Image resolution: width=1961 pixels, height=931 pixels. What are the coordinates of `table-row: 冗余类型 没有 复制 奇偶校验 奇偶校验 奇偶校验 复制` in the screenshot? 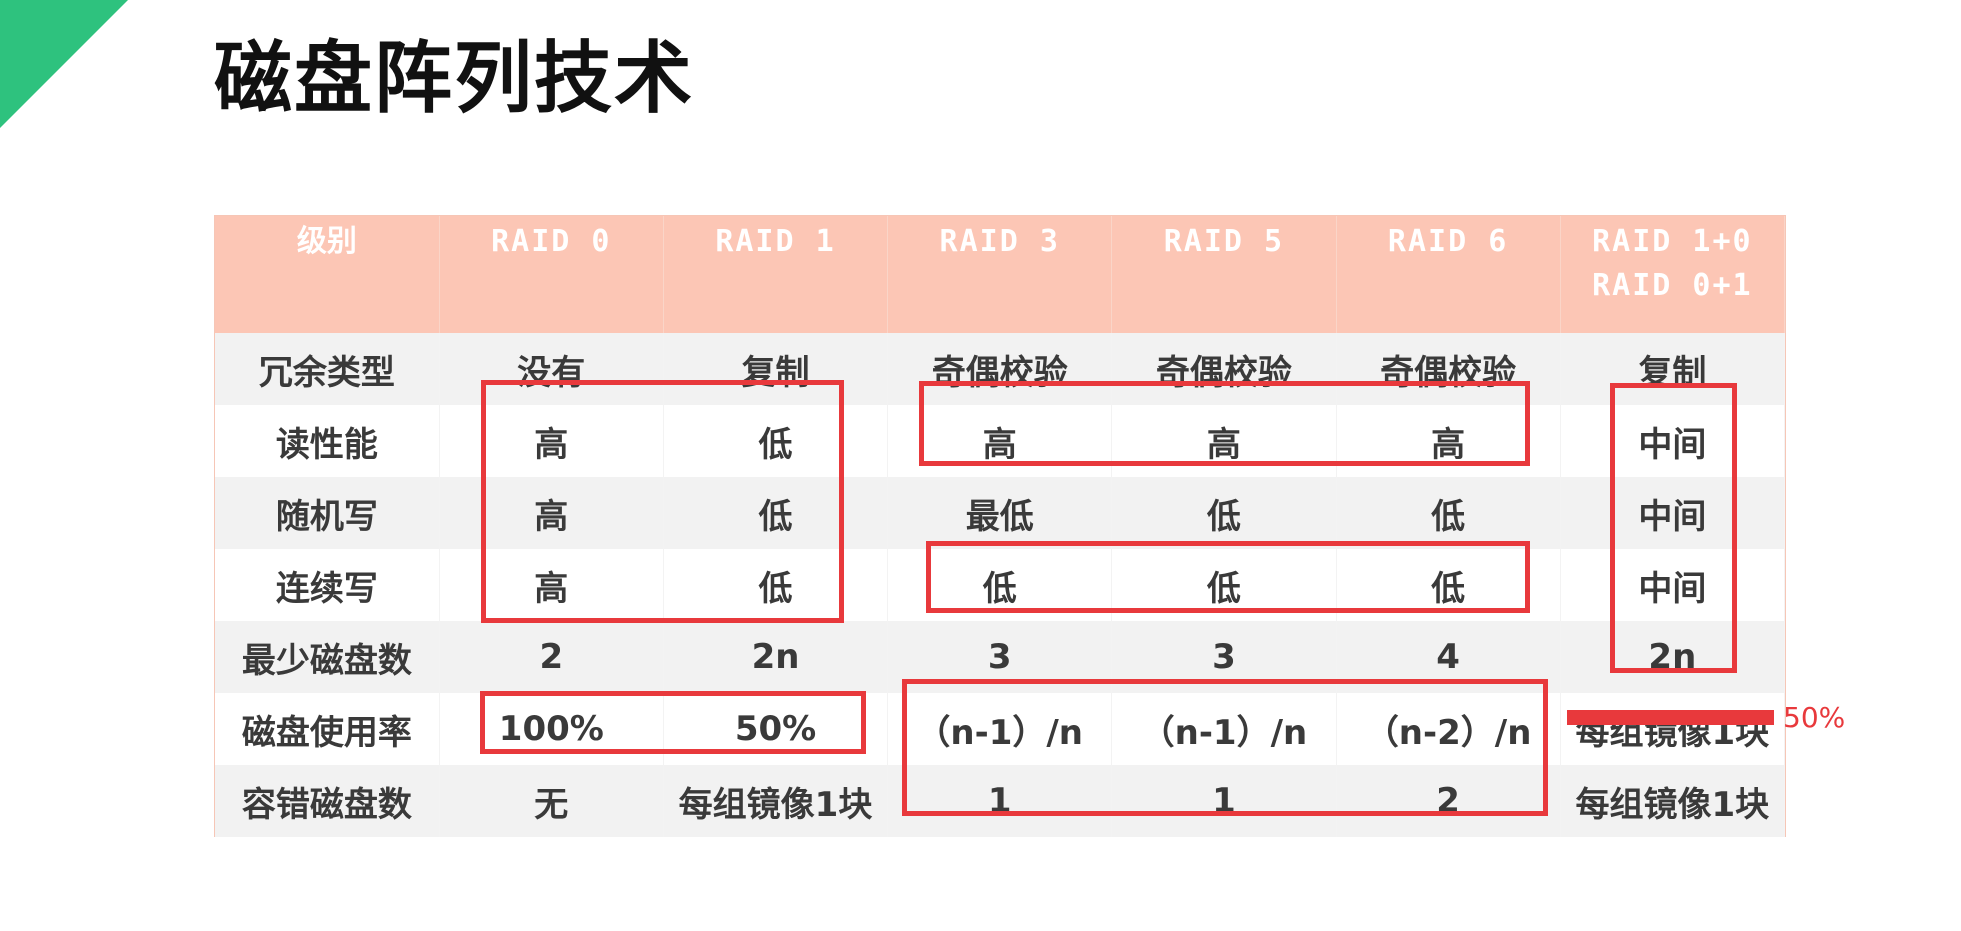 It's located at (1000, 369).